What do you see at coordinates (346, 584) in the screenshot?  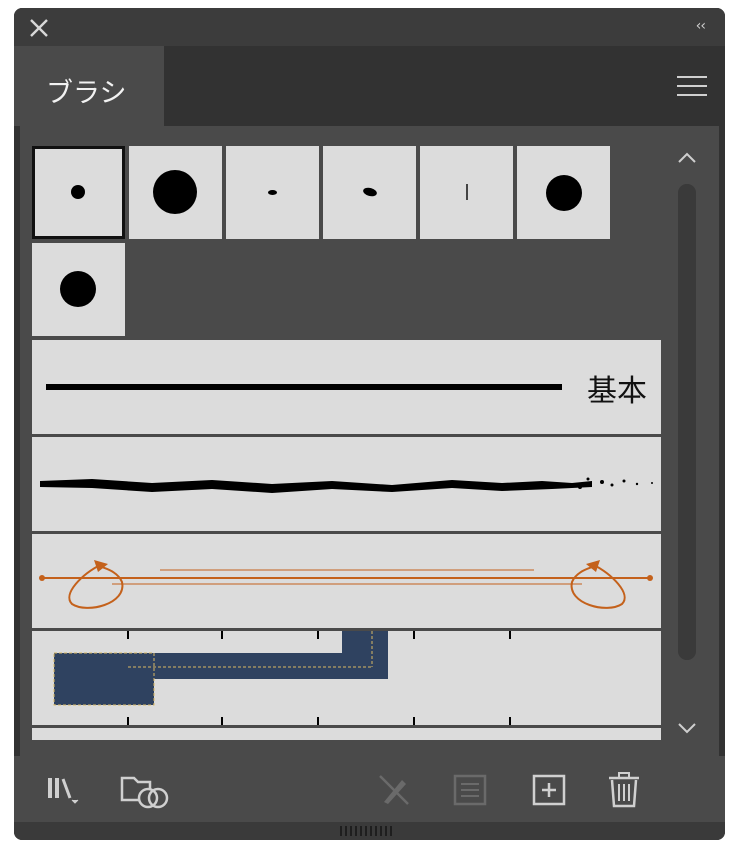 I see `arrow-stroke-preview` at bounding box center [346, 584].